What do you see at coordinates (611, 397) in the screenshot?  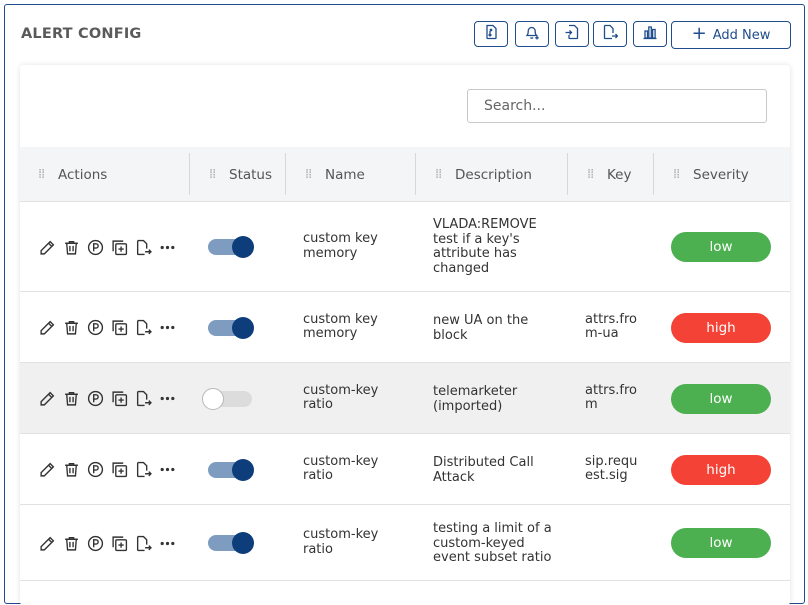 I see `alert-key: attrs.from` at bounding box center [611, 397].